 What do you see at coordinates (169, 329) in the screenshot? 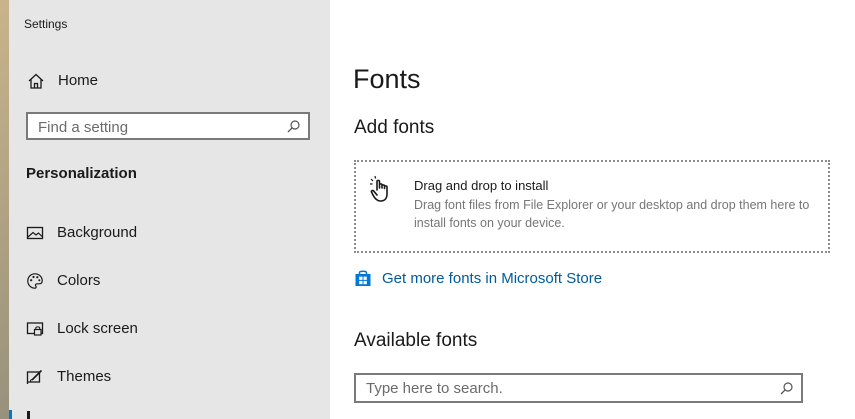
I see `sidebar-item-lock-screen: Lock screen` at bounding box center [169, 329].